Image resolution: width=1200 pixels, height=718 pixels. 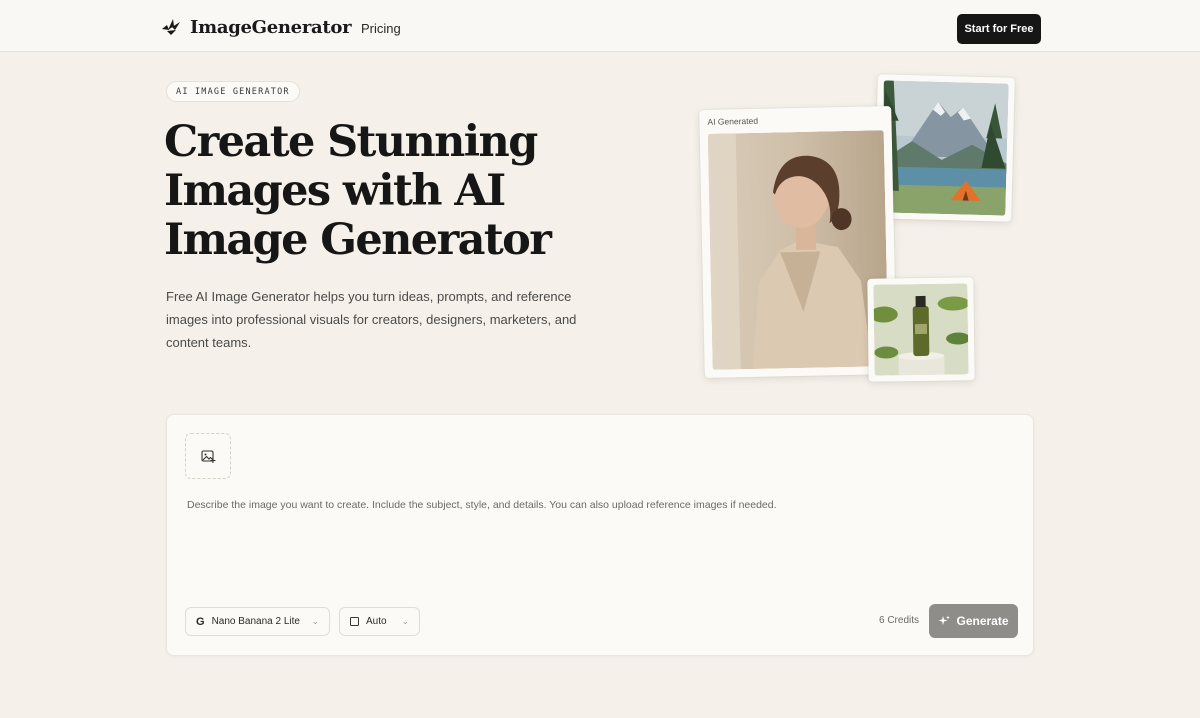 I want to click on brand-logo: ImageGenerator, so click(x=256, y=27).